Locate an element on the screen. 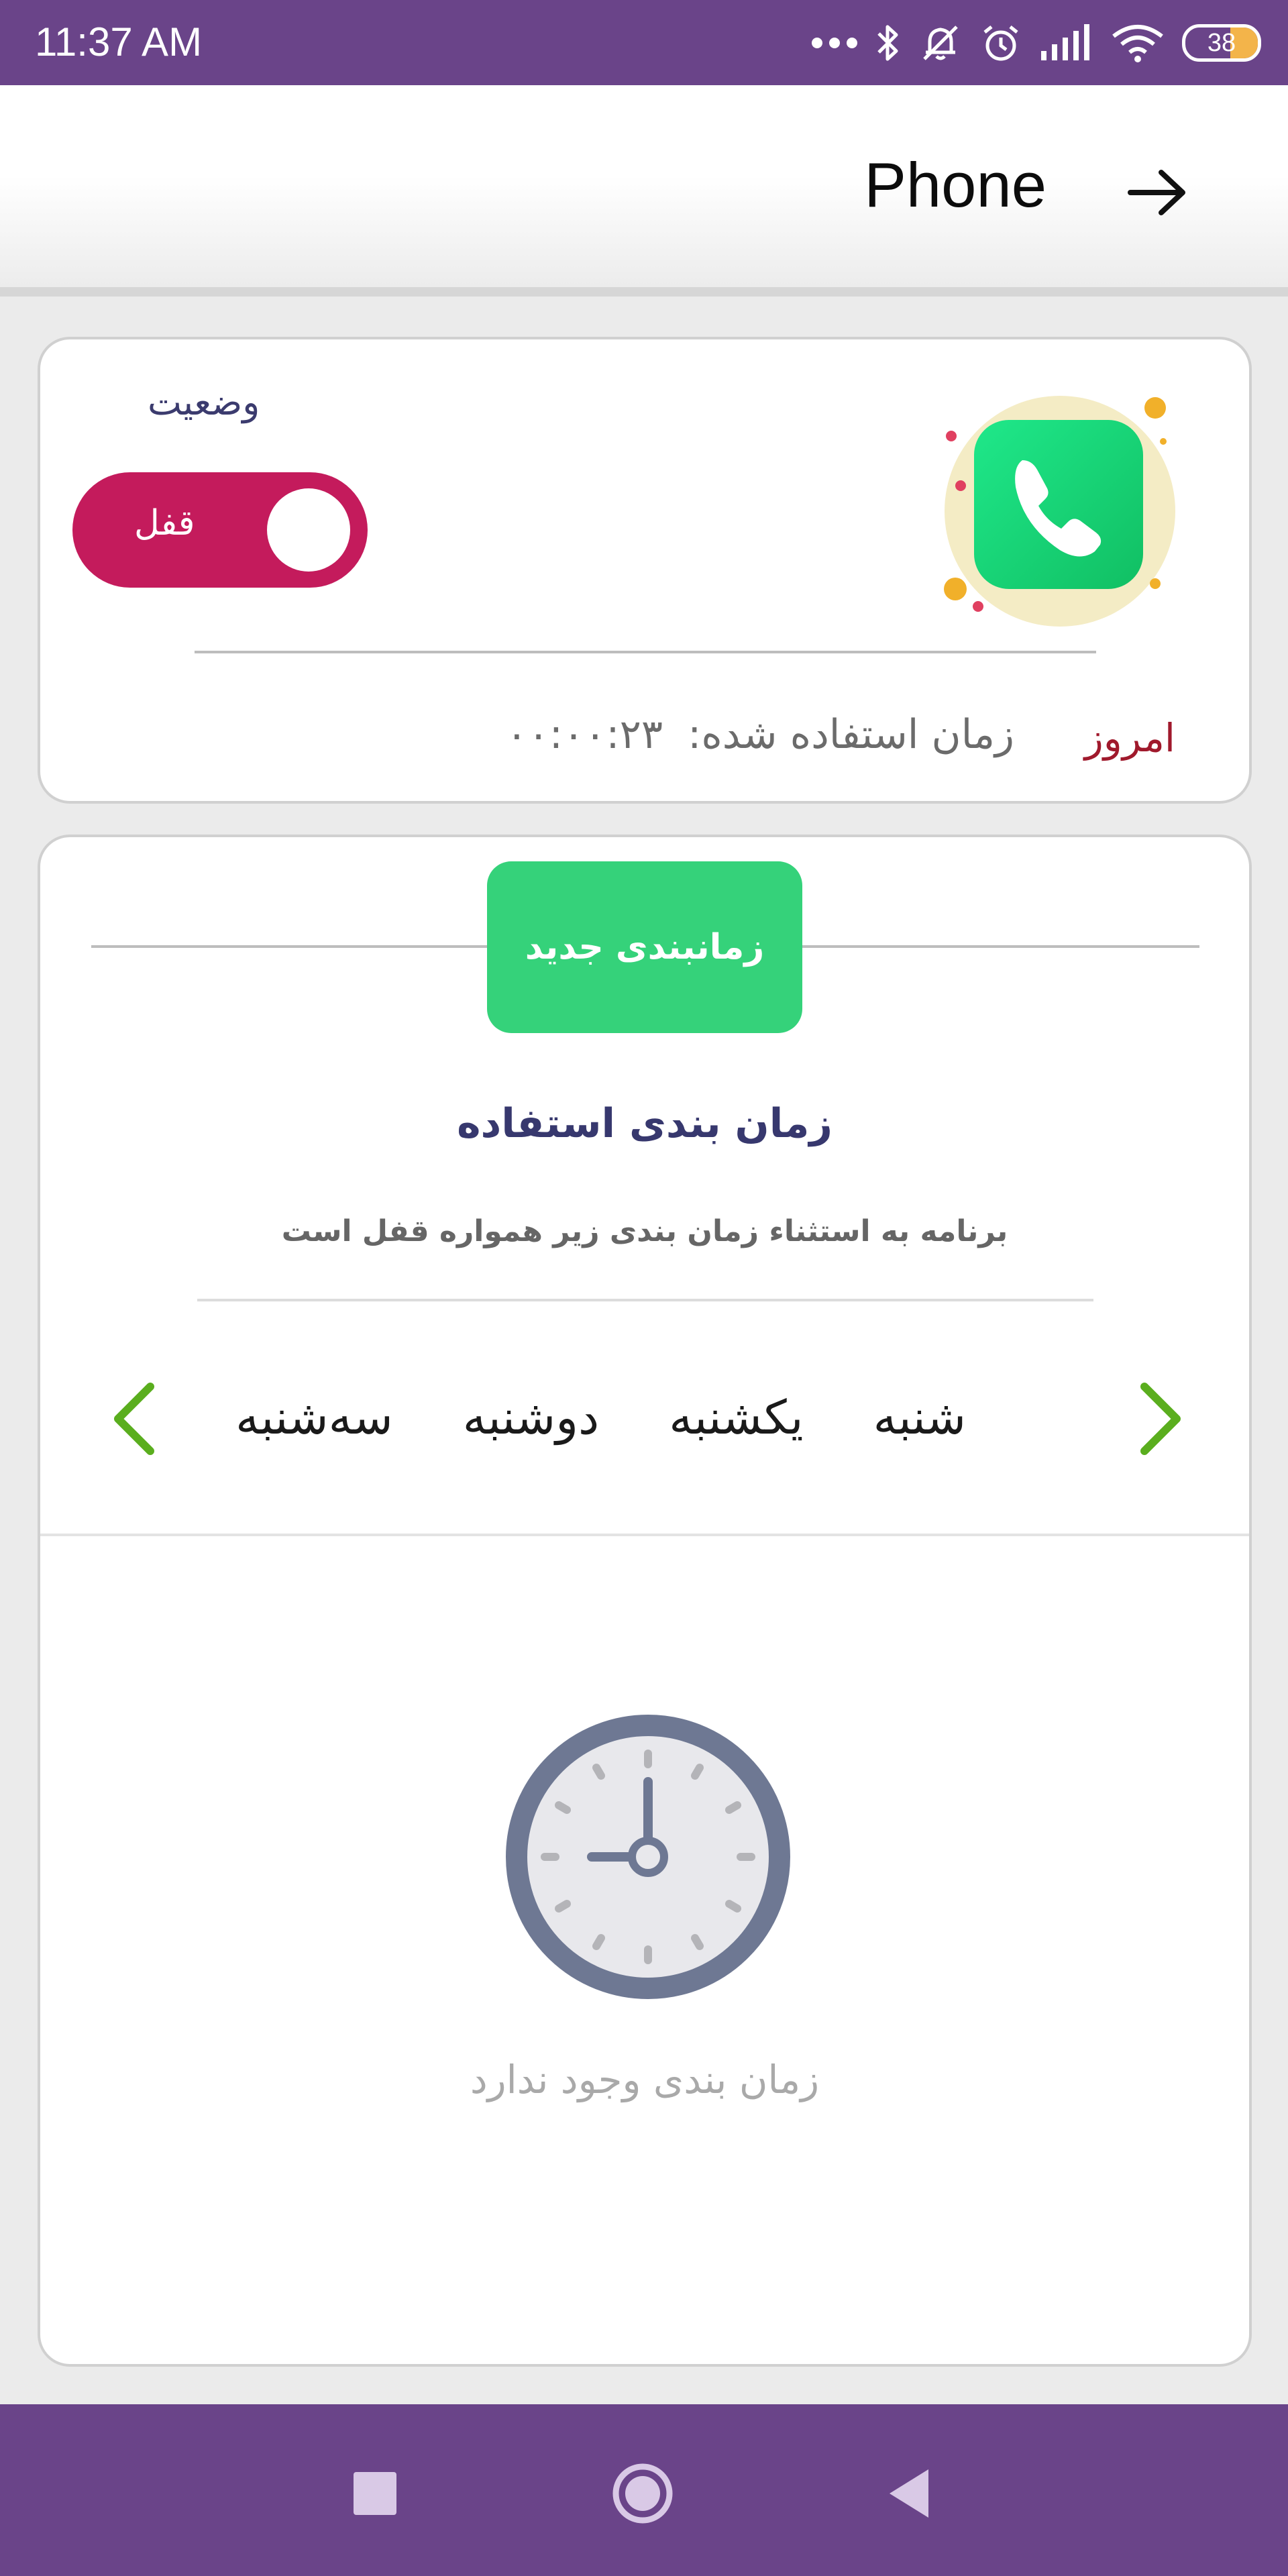  days-list: شنبه یکشنبه دوشنبه سه‌شنبه is located at coordinates (644, 1417).